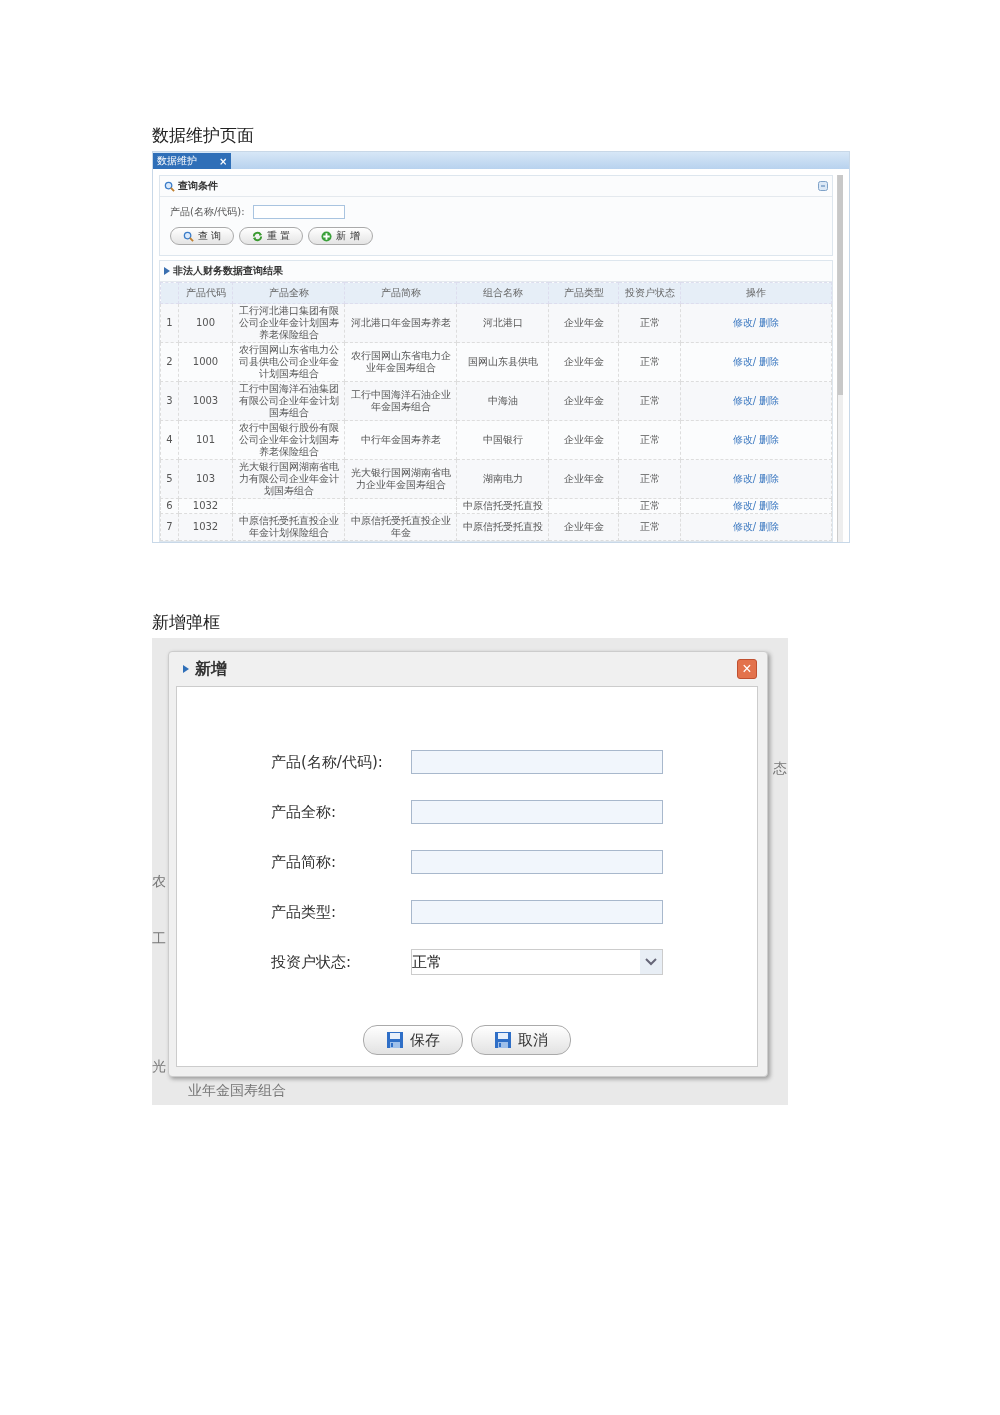  I want to click on row-number: 4, so click(169, 440).